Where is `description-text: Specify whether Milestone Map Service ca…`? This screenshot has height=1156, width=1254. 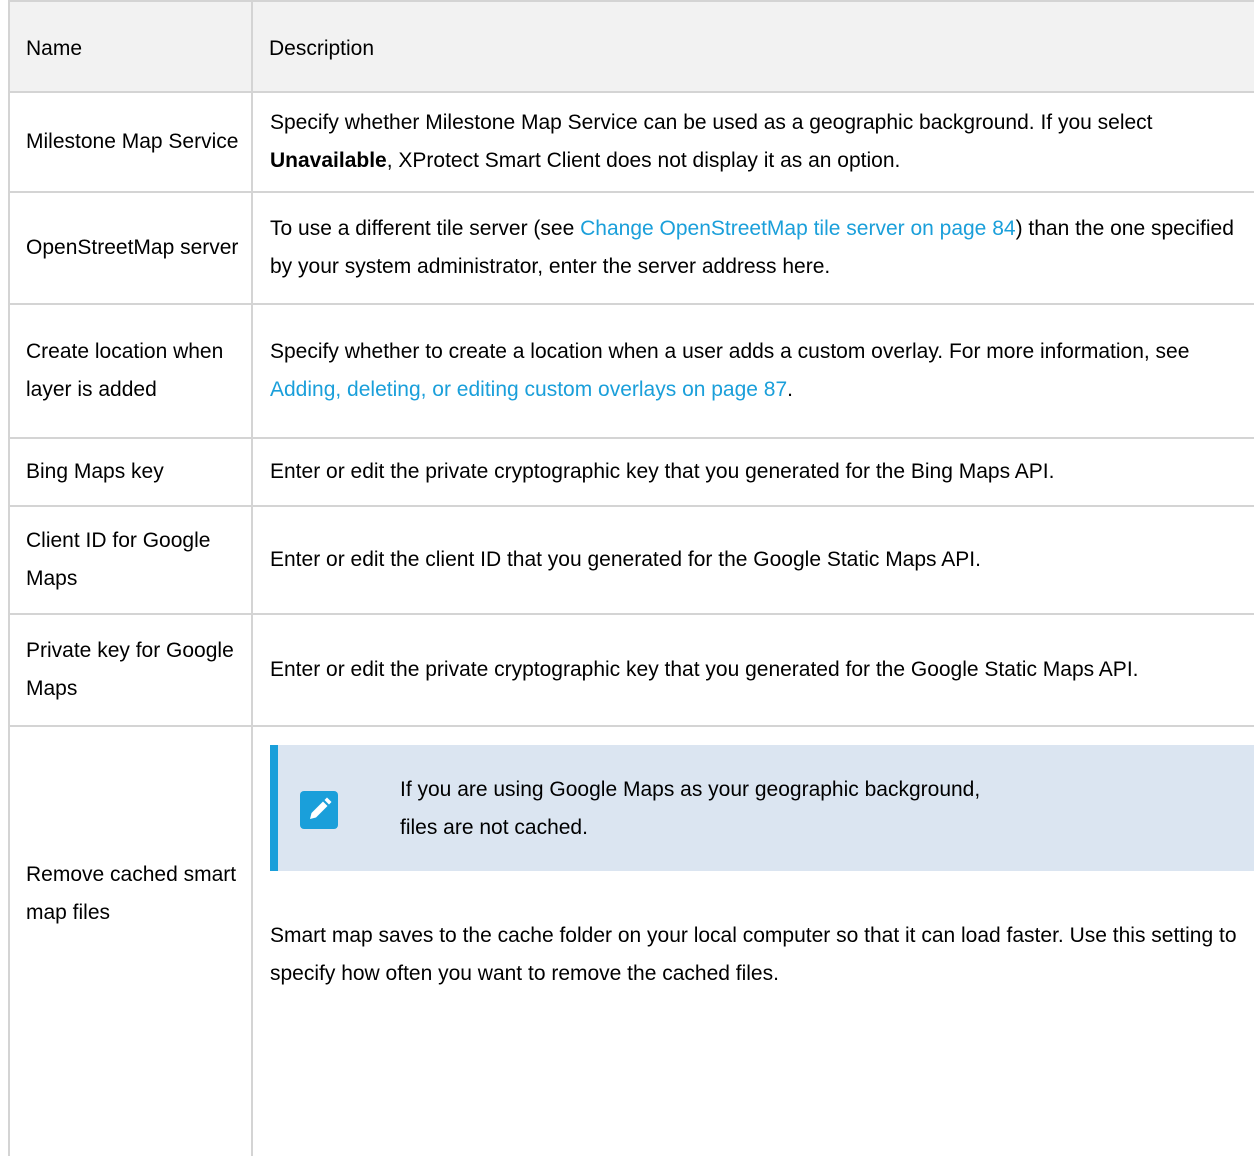 description-text: Specify whether Milestone Map Service ca… is located at coordinates (711, 122).